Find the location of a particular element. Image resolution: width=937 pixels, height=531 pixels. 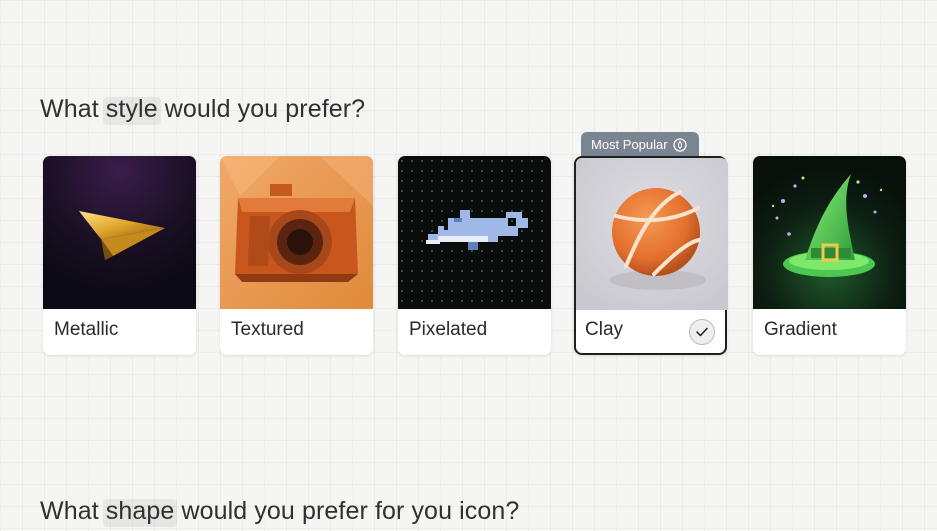

most-popular-badge: Most Popular is located at coordinates (640, 144).